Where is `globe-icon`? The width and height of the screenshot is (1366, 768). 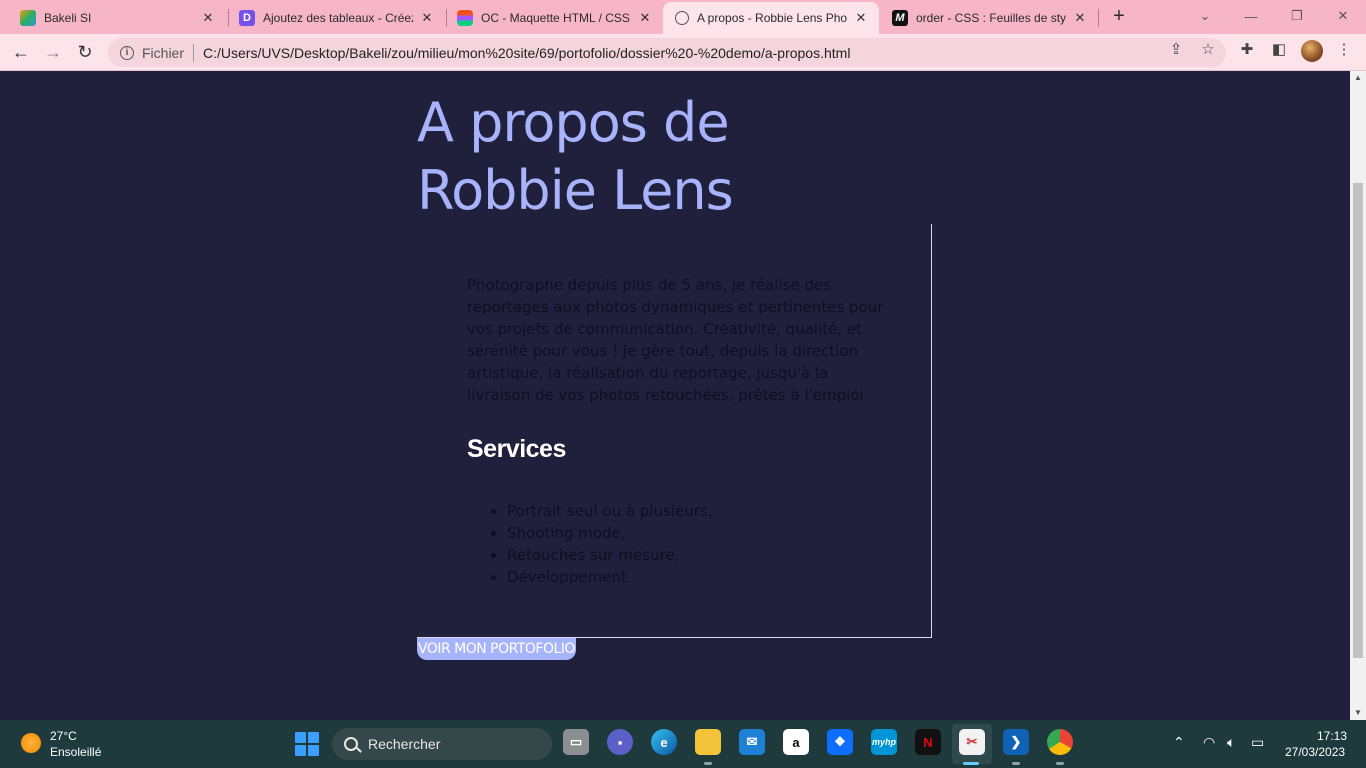 globe-icon is located at coordinates (682, 18).